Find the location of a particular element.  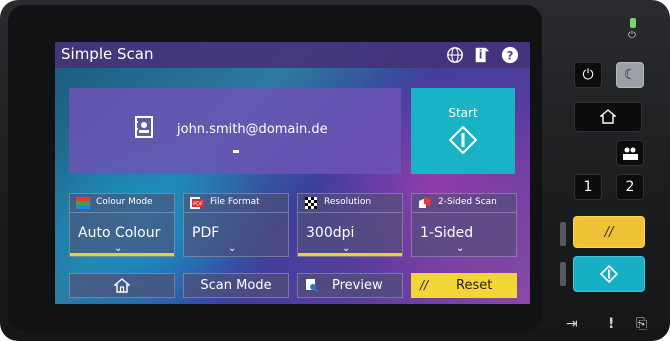

preview-button: Preview is located at coordinates (350, 285).